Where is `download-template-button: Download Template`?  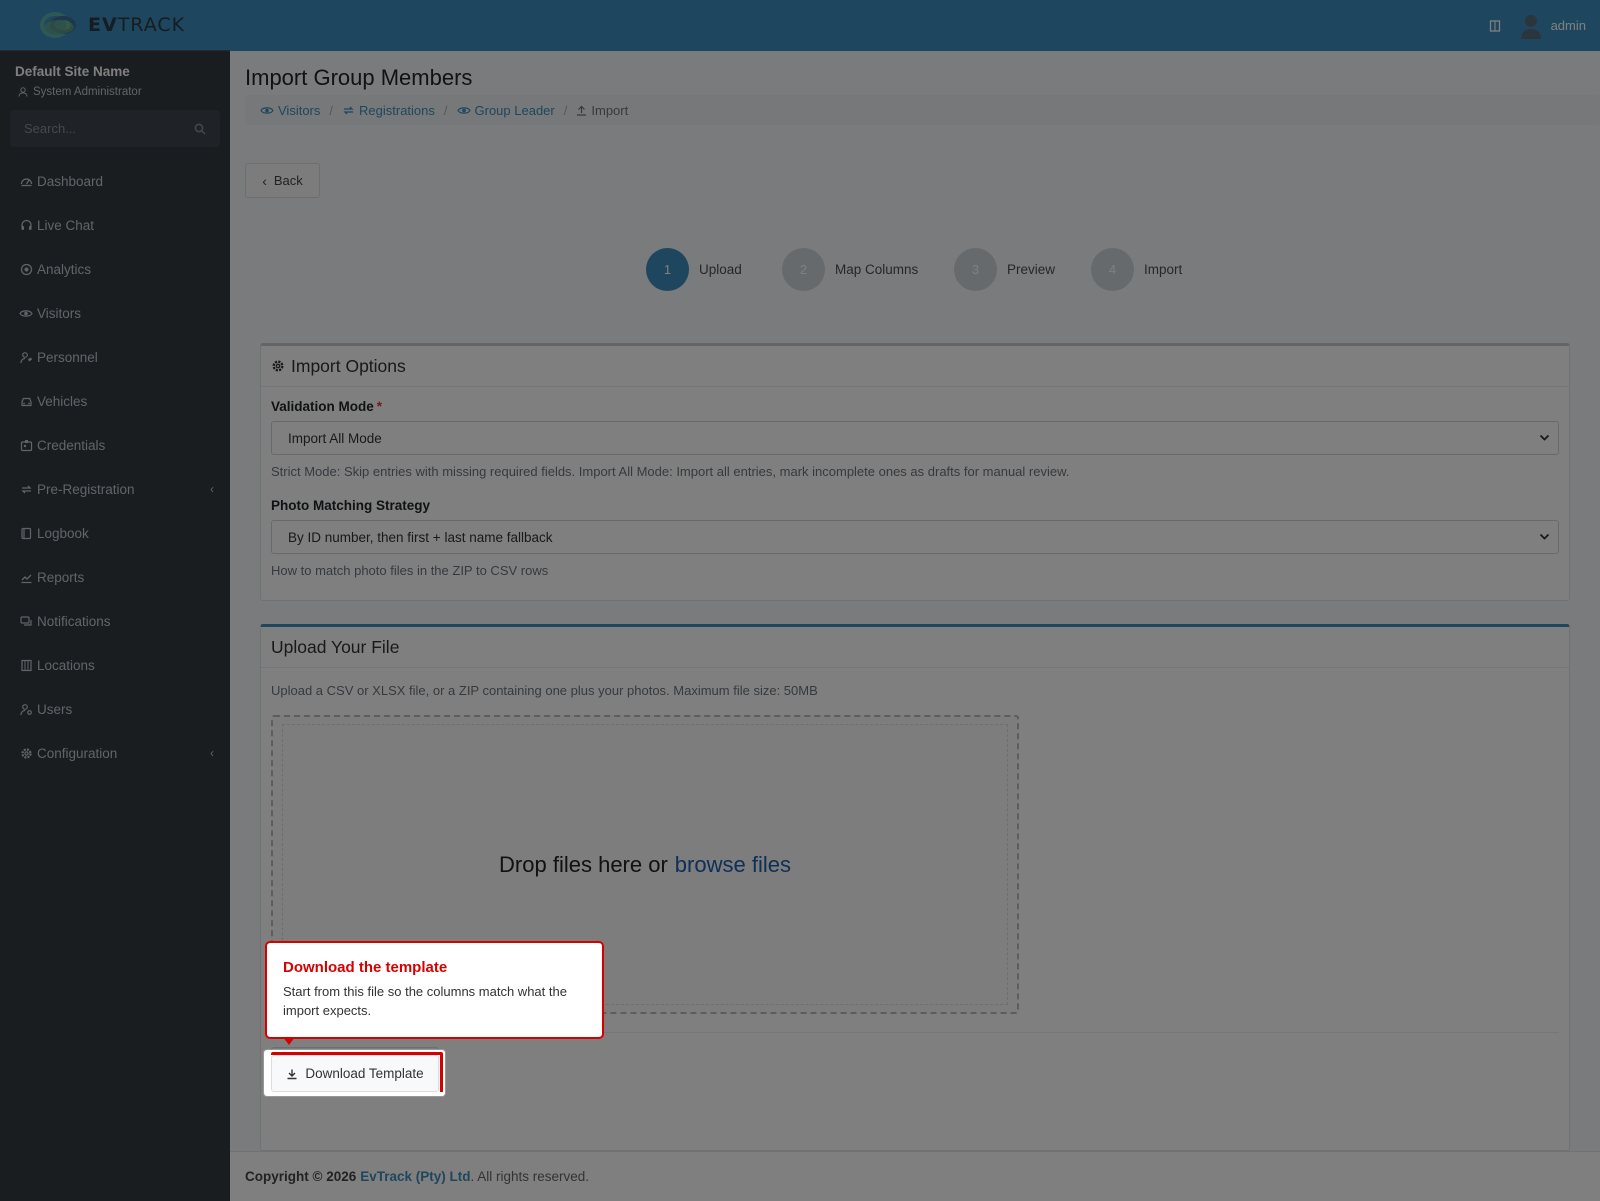 download-template-button: Download Template is located at coordinates (355, 1073).